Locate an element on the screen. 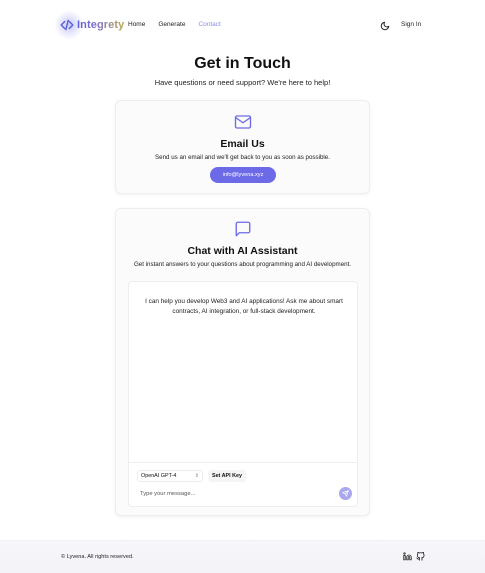 The image size is (485, 573). select-caret-icon: ⇕ is located at coordinates (196, 476).